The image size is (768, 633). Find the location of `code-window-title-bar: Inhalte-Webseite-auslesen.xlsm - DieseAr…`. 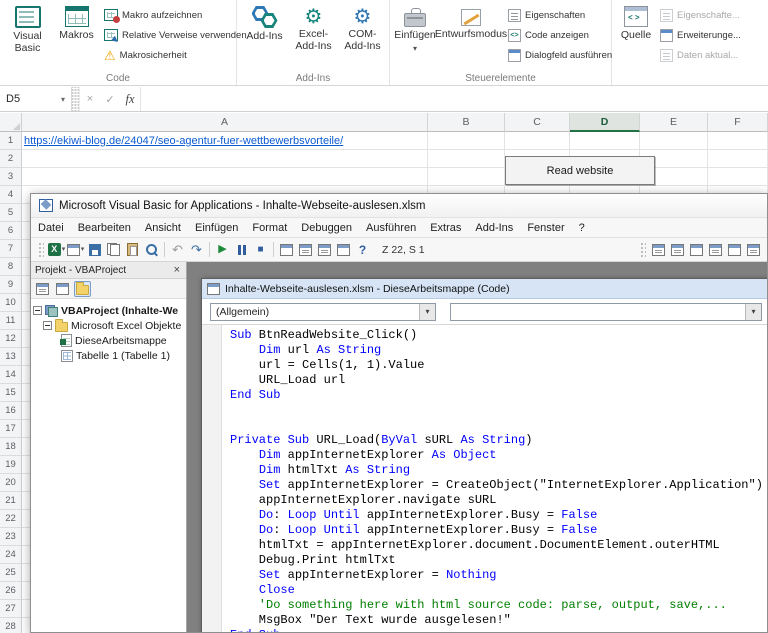

code-window-title-bar: Inhalte-Webseite-auslesen.xlsm - DieseAr… is located at coordinates (484, 289).